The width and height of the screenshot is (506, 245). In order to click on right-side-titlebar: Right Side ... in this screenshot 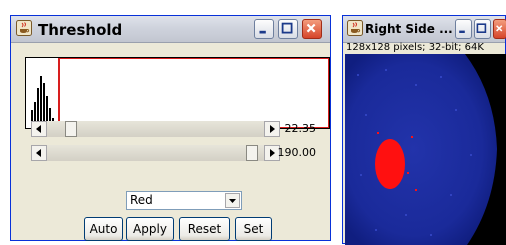, I will do `click(424, 29)`.